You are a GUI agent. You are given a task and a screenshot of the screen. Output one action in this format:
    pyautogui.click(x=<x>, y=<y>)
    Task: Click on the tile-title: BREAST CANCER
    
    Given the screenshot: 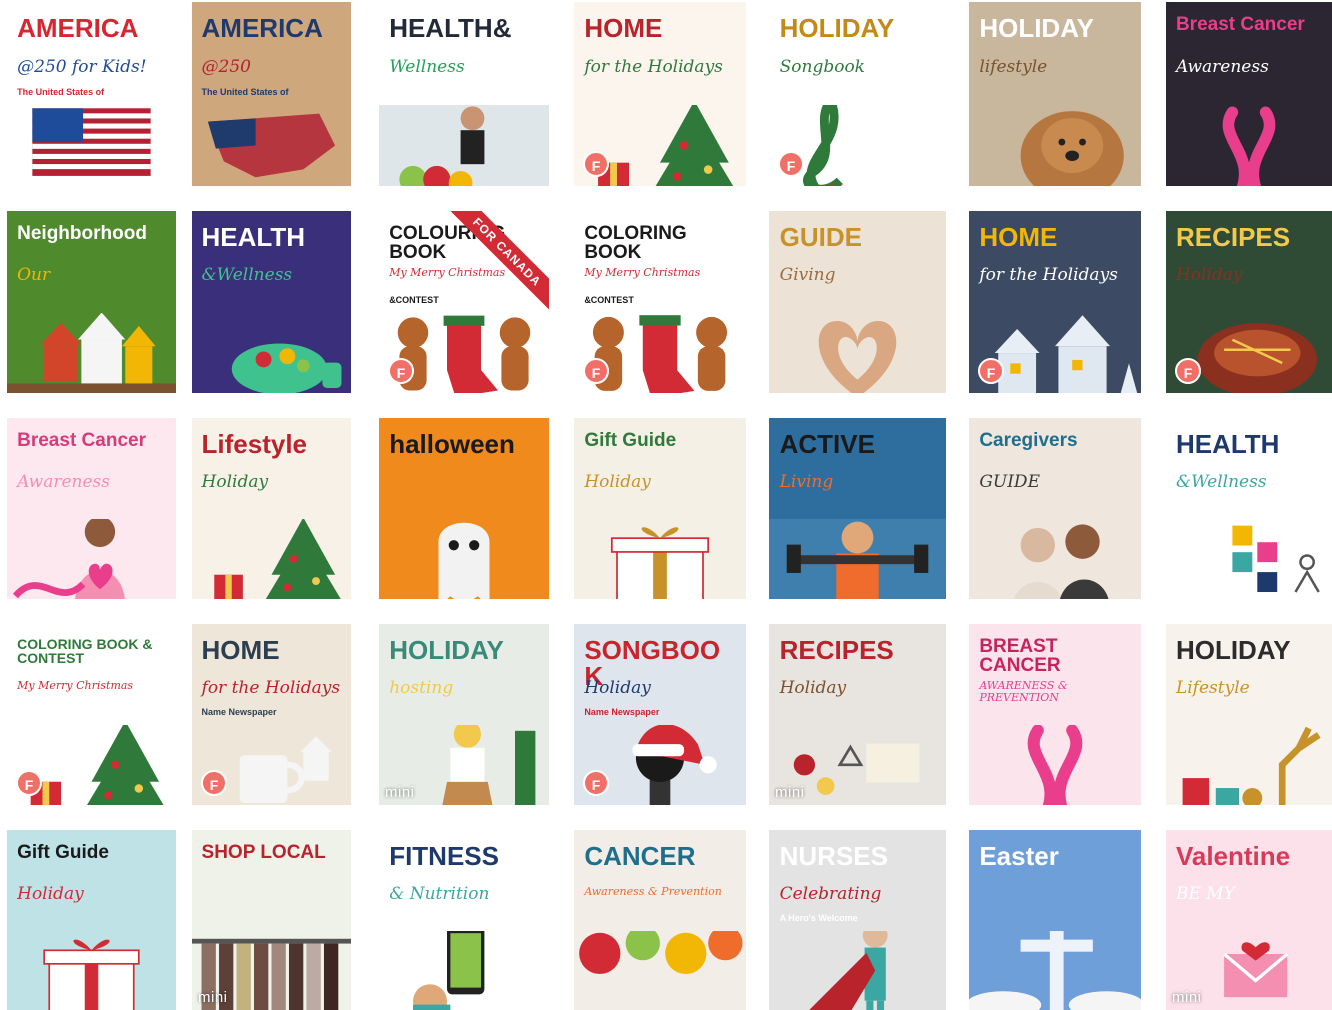 What is the action you would take?
    pyautogui.click(x=1020, y=656)
    